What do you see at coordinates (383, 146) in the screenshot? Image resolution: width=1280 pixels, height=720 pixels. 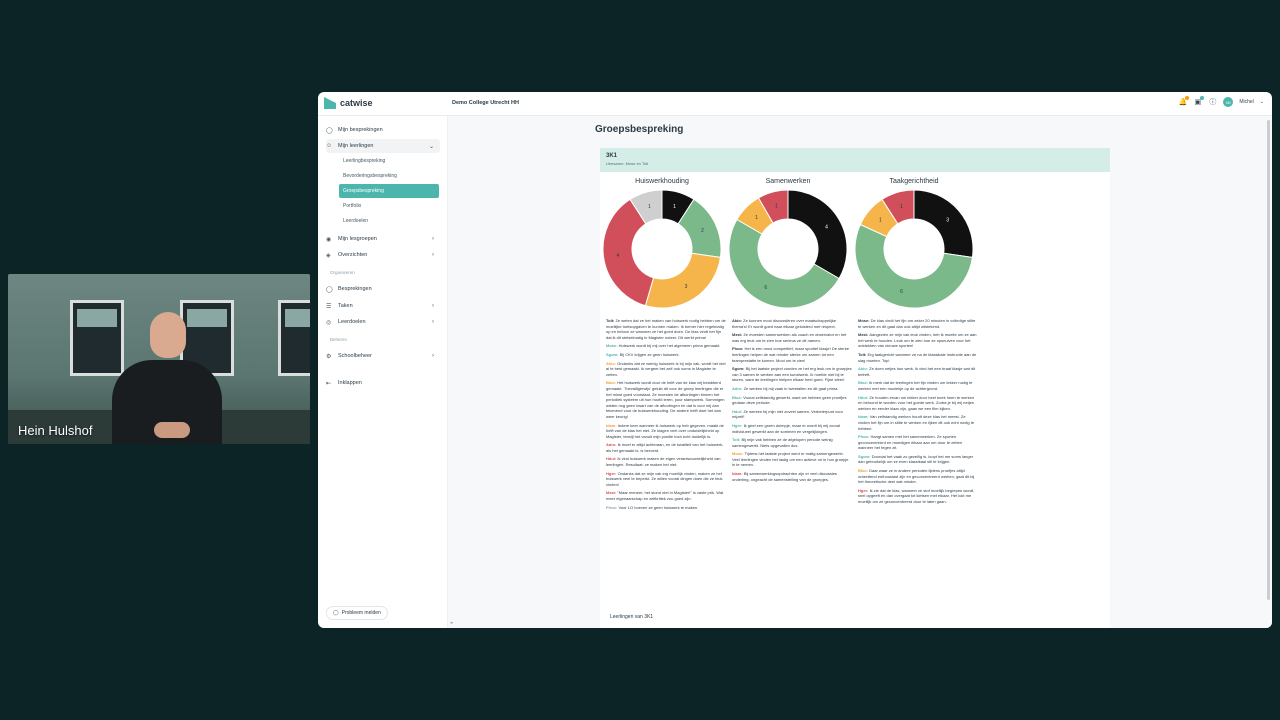 I see `sidebar-item-mijn-leerlingen: ☺ Mijn leerlingen ⌄` at bounding box center [383, 146].